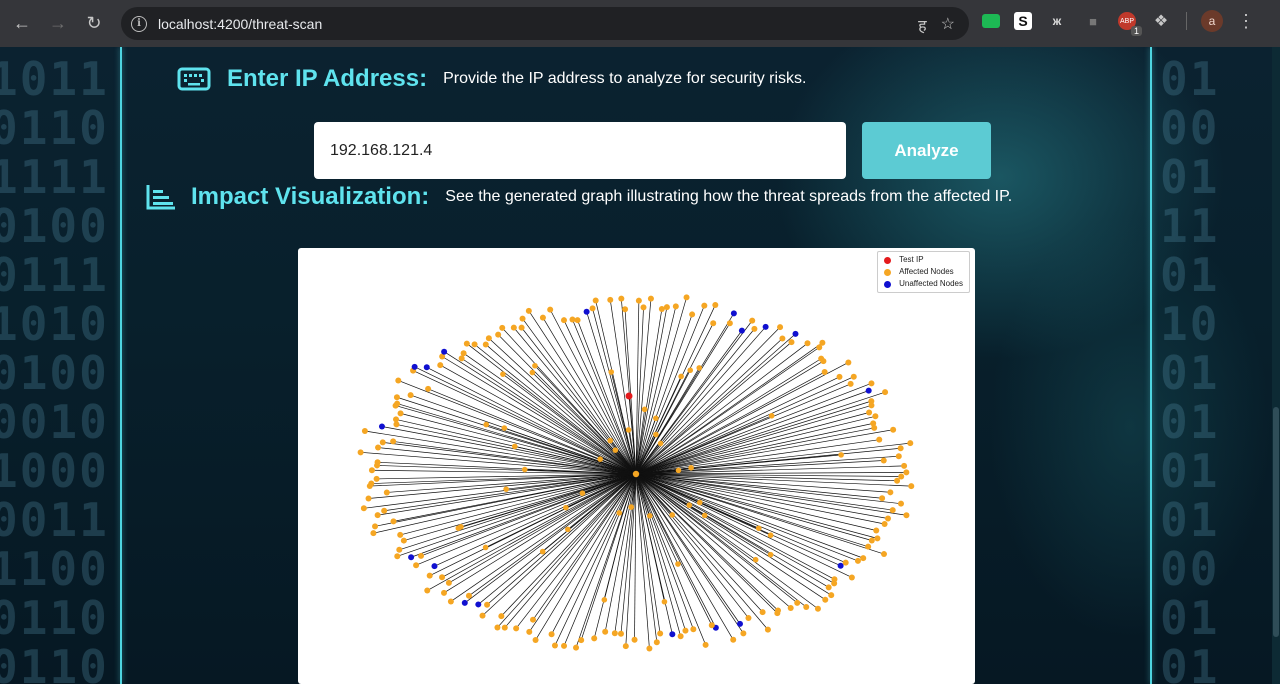 This screenshot has height=684, width=1280. Describe the element at coordinates (1130, 24) in the screenshot. I see `adblock-extension-icon: ABP 1` at that location.